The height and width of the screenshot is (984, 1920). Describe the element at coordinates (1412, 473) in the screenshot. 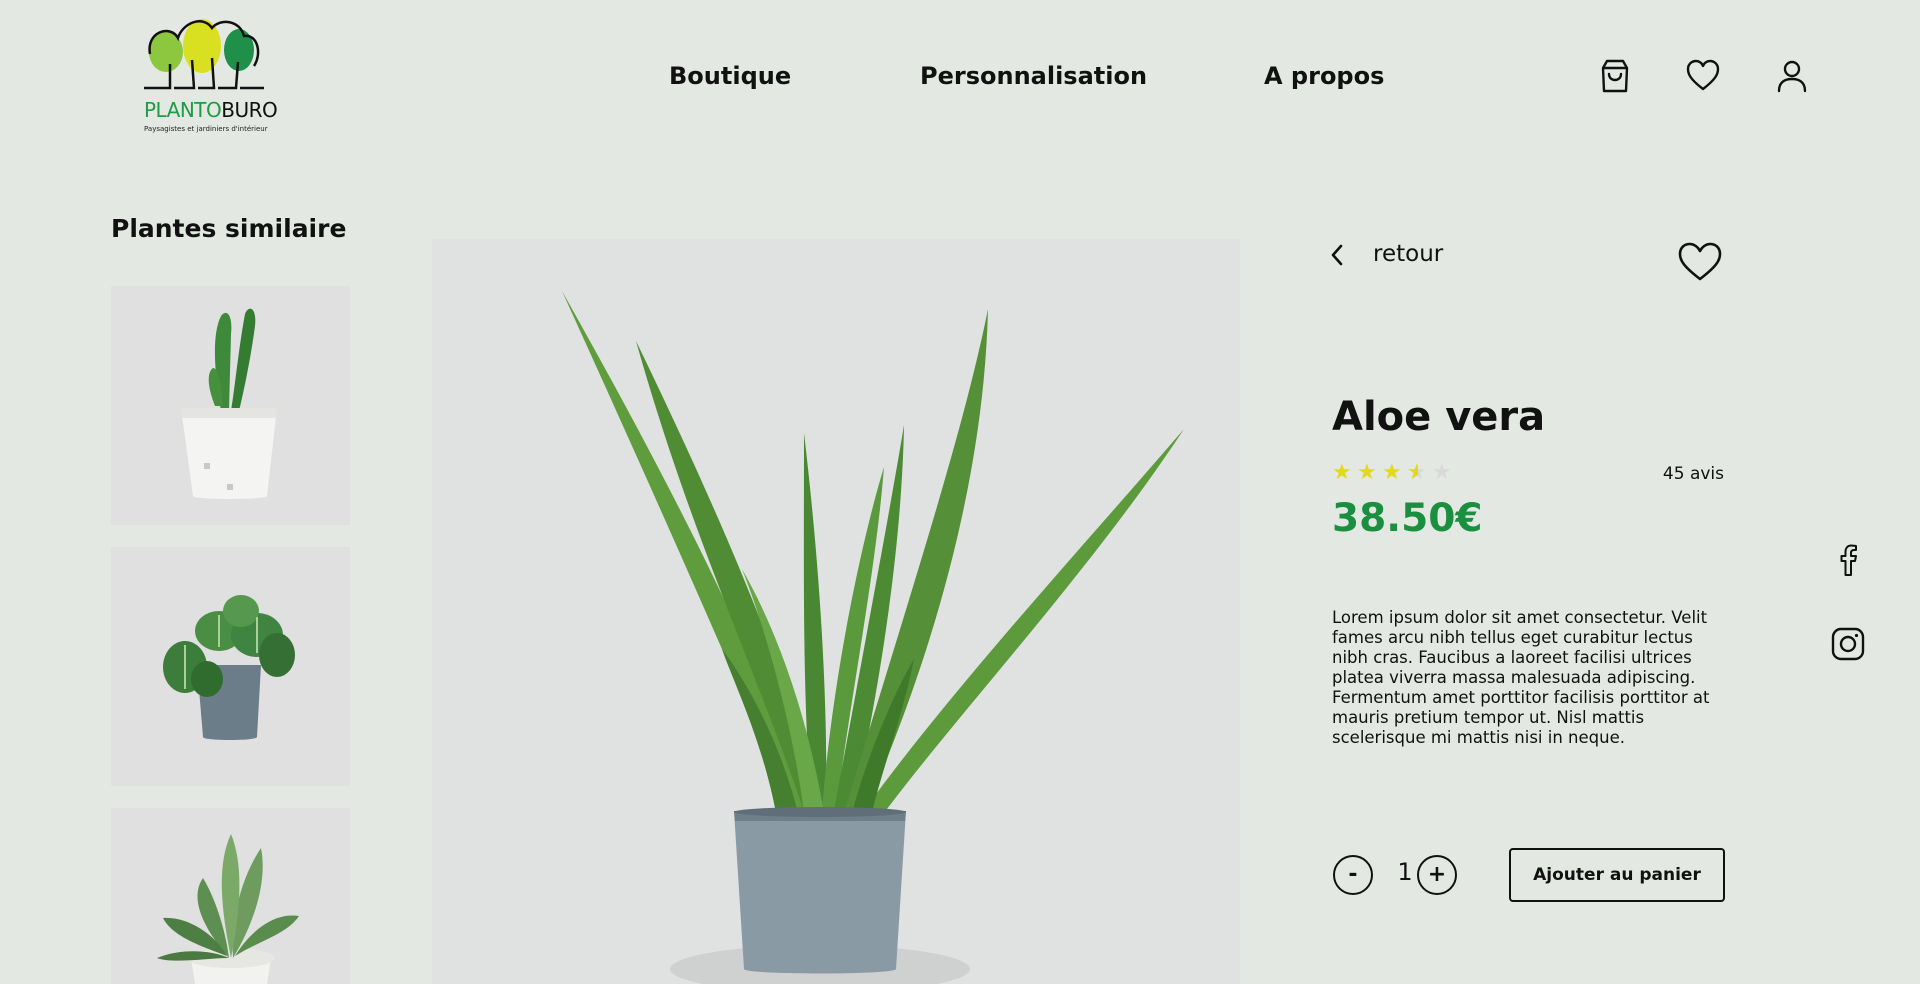

I see `star-half-fill-icon: ★` at that location.